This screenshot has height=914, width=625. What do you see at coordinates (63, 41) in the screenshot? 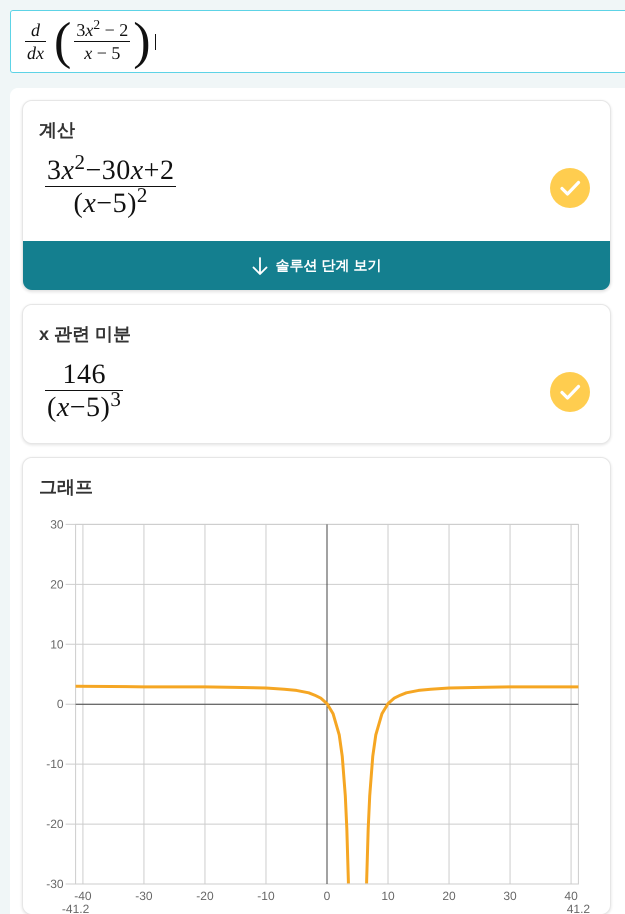
I see `left-parenthesis: (` at bounding box center [63, 41].